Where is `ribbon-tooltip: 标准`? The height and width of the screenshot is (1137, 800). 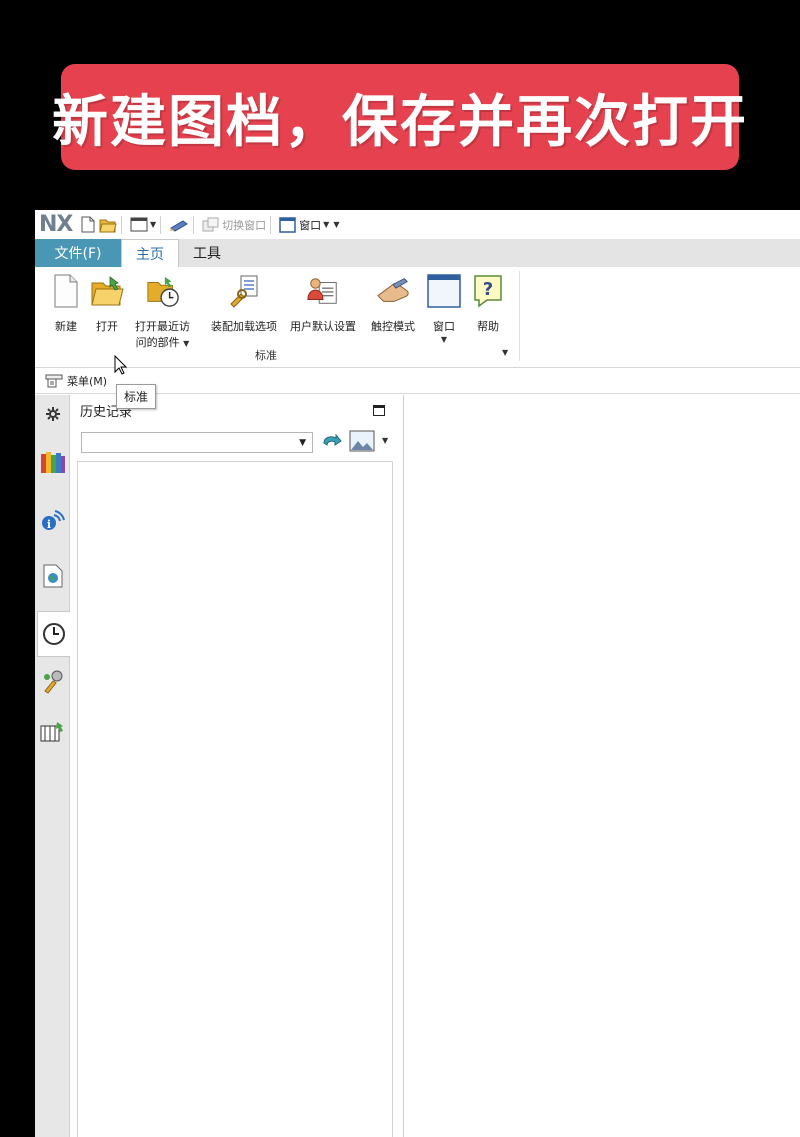 ribbon-tooltip: 标准 is located at coordinates (136, 396).